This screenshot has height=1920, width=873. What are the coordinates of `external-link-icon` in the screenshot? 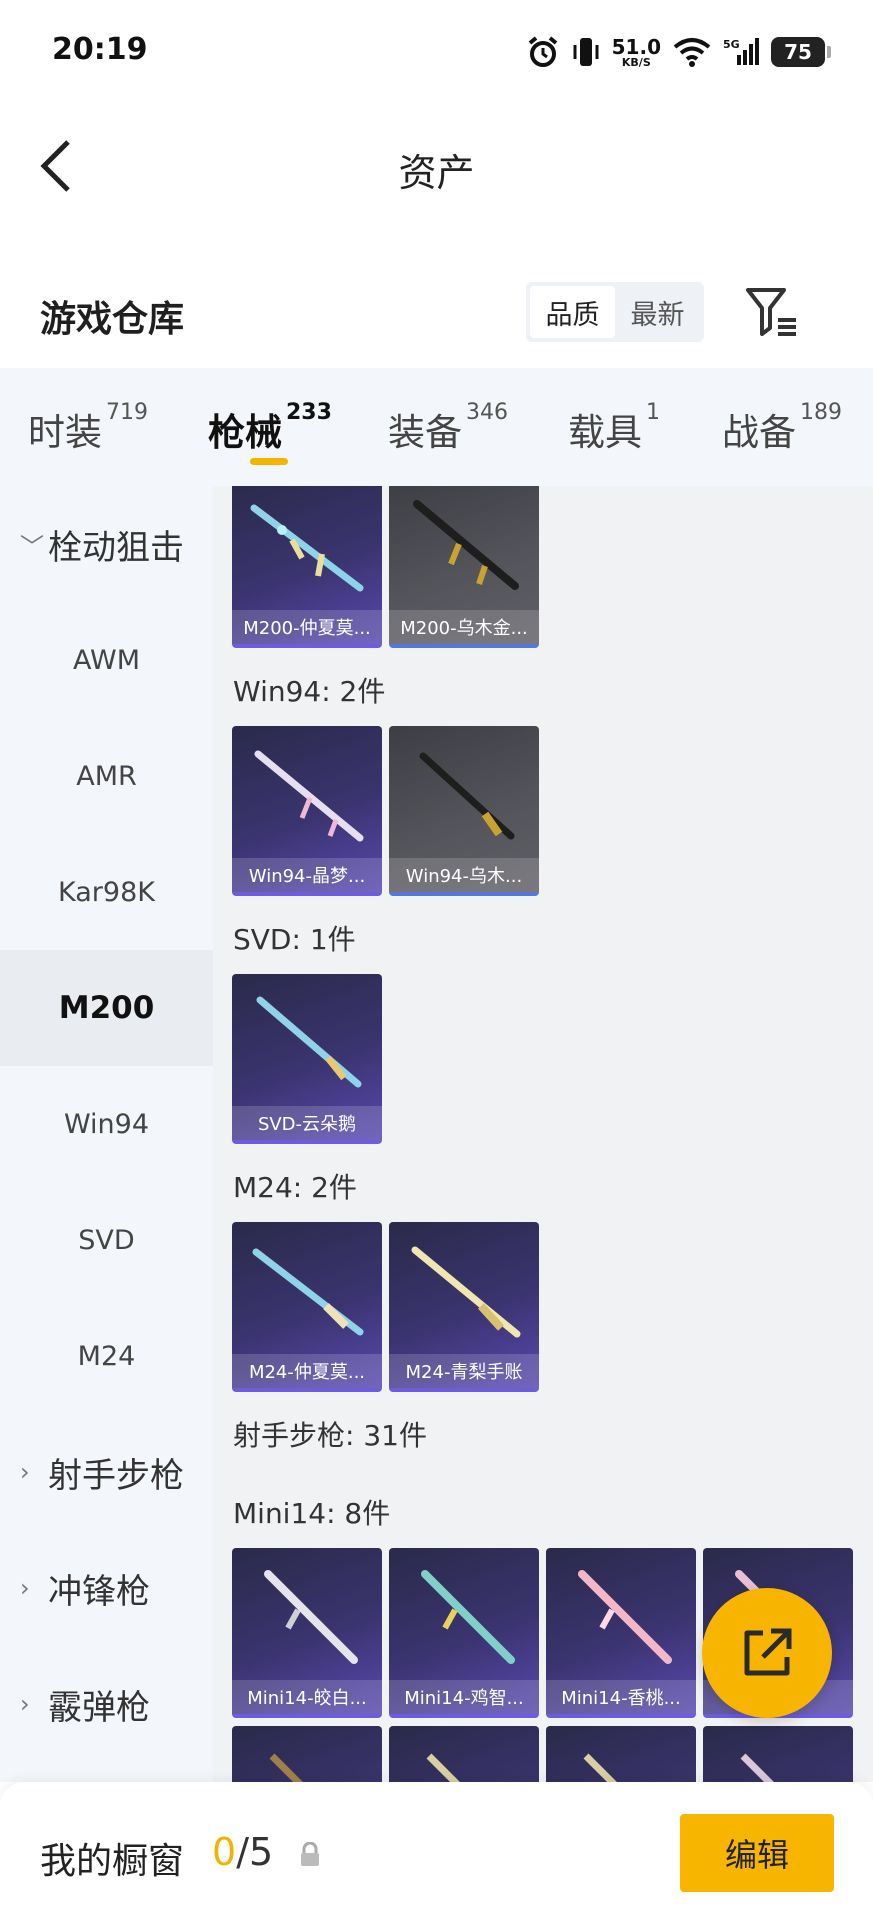 It's located at (768, 1652).